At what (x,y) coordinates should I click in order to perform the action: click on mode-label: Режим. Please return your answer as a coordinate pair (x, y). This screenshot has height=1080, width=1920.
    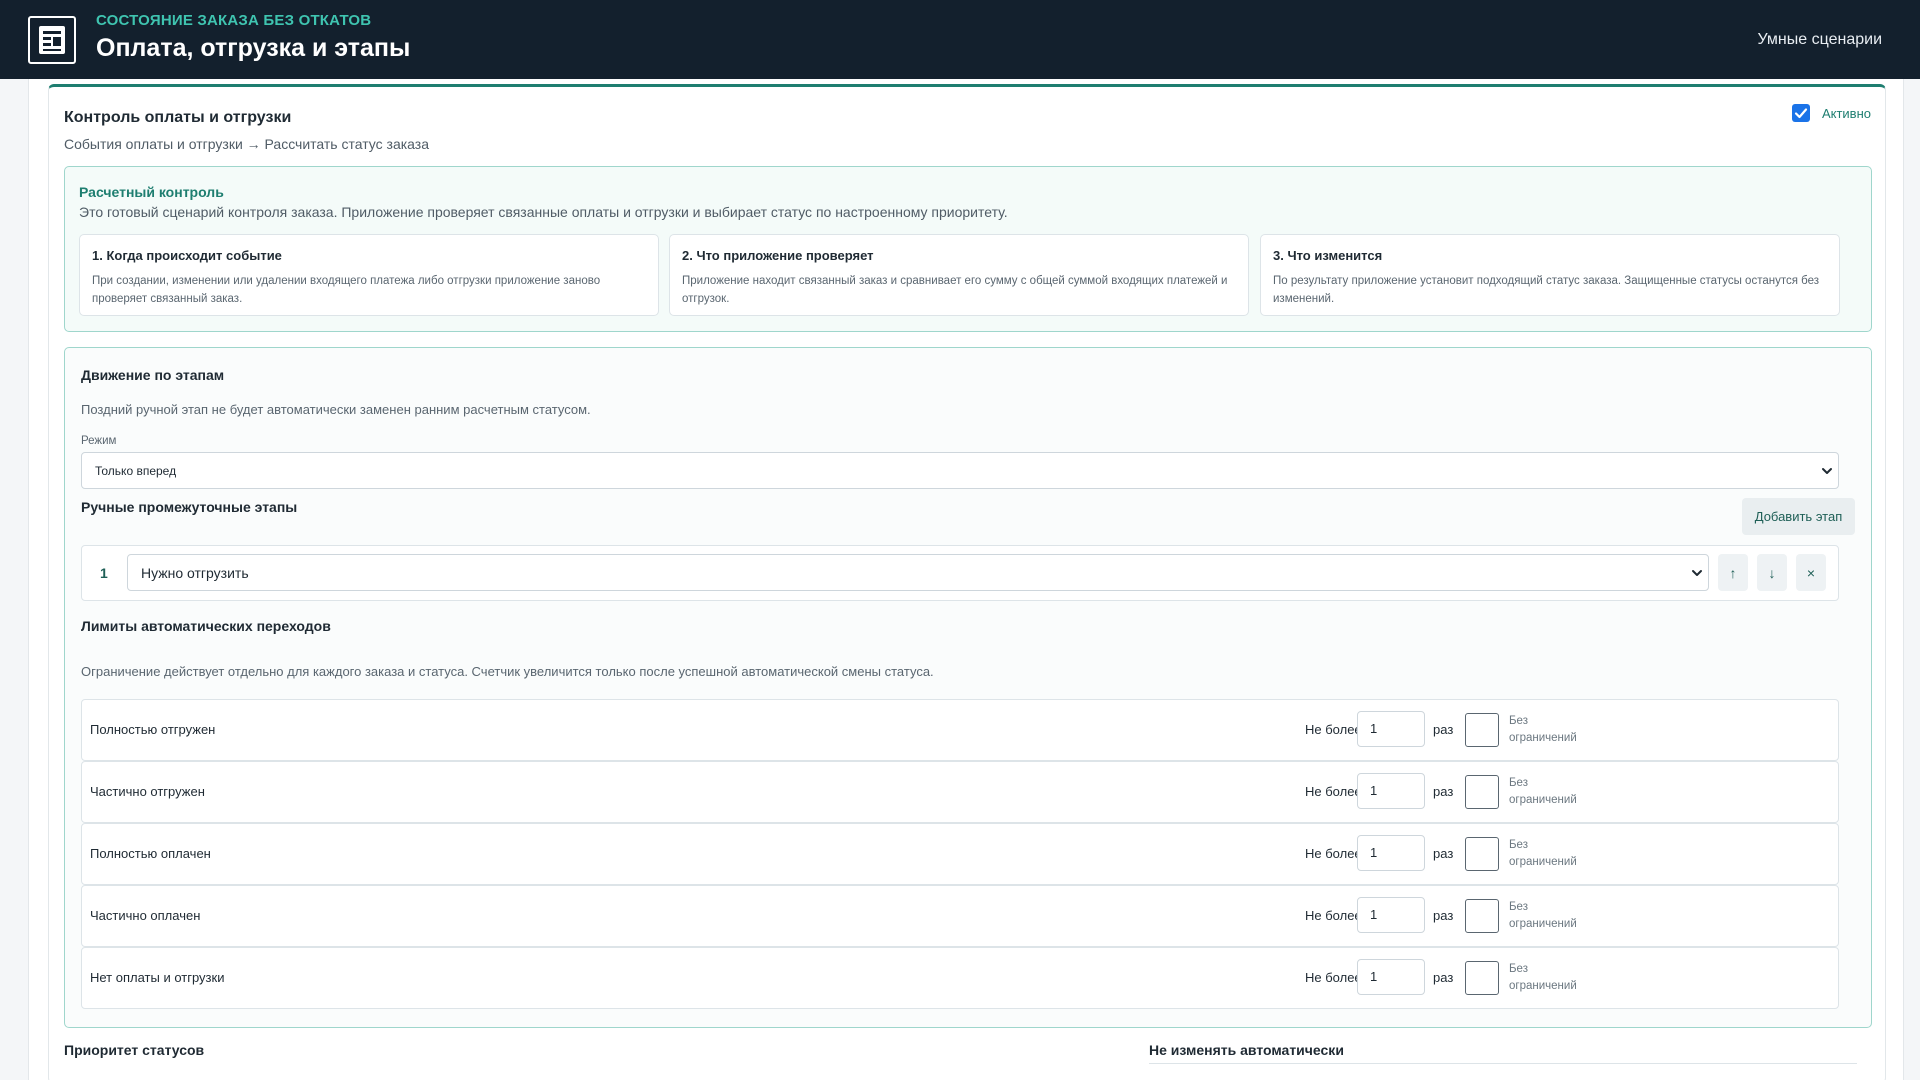
    Looking at the image, I should click on (99, 441).